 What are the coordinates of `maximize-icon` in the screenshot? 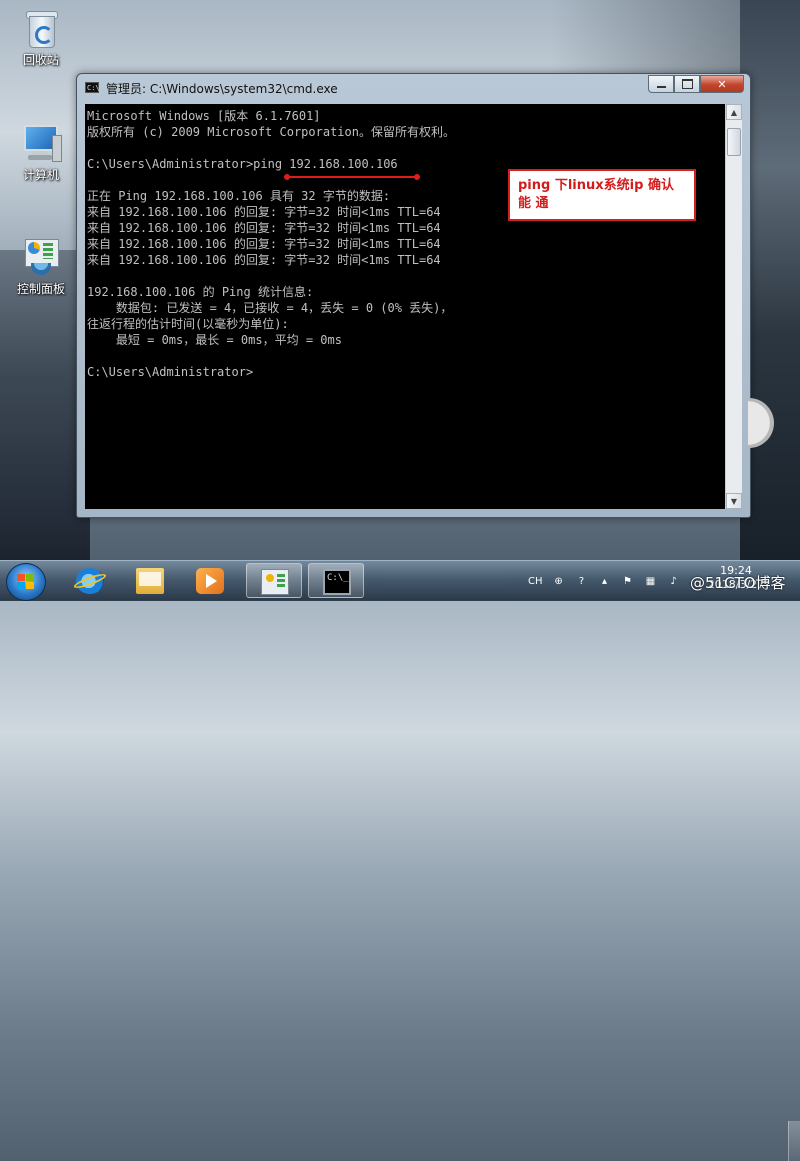 It's located at (687, 84).